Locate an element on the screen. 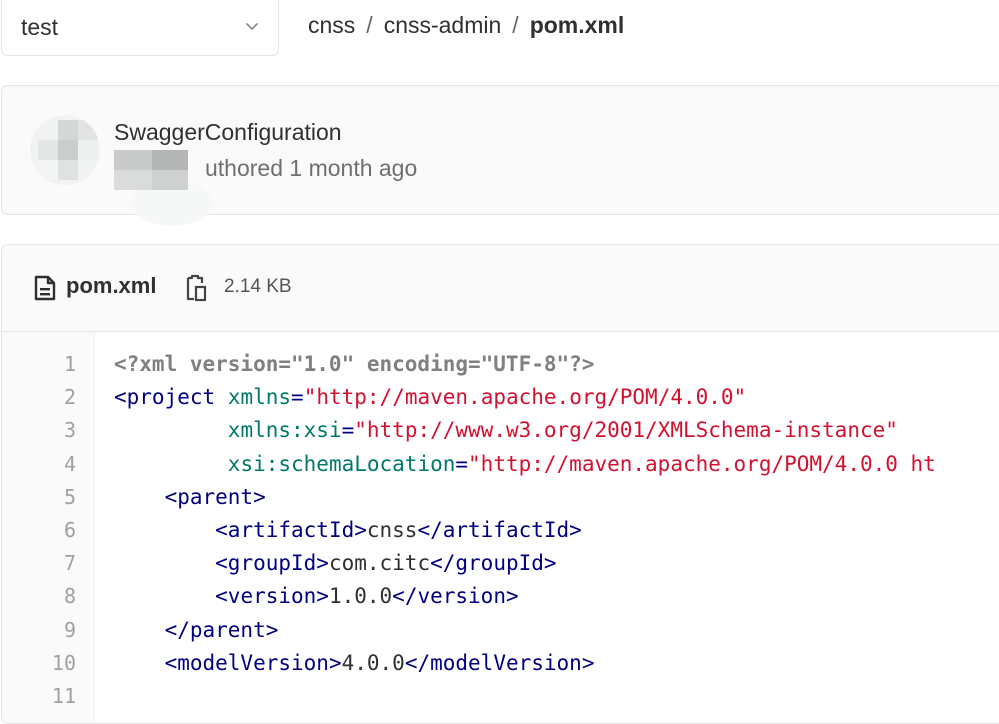  code-token-pi: <?xml version="1.0" encoding="UTF-8"?> is located at coordinates (354, 364).